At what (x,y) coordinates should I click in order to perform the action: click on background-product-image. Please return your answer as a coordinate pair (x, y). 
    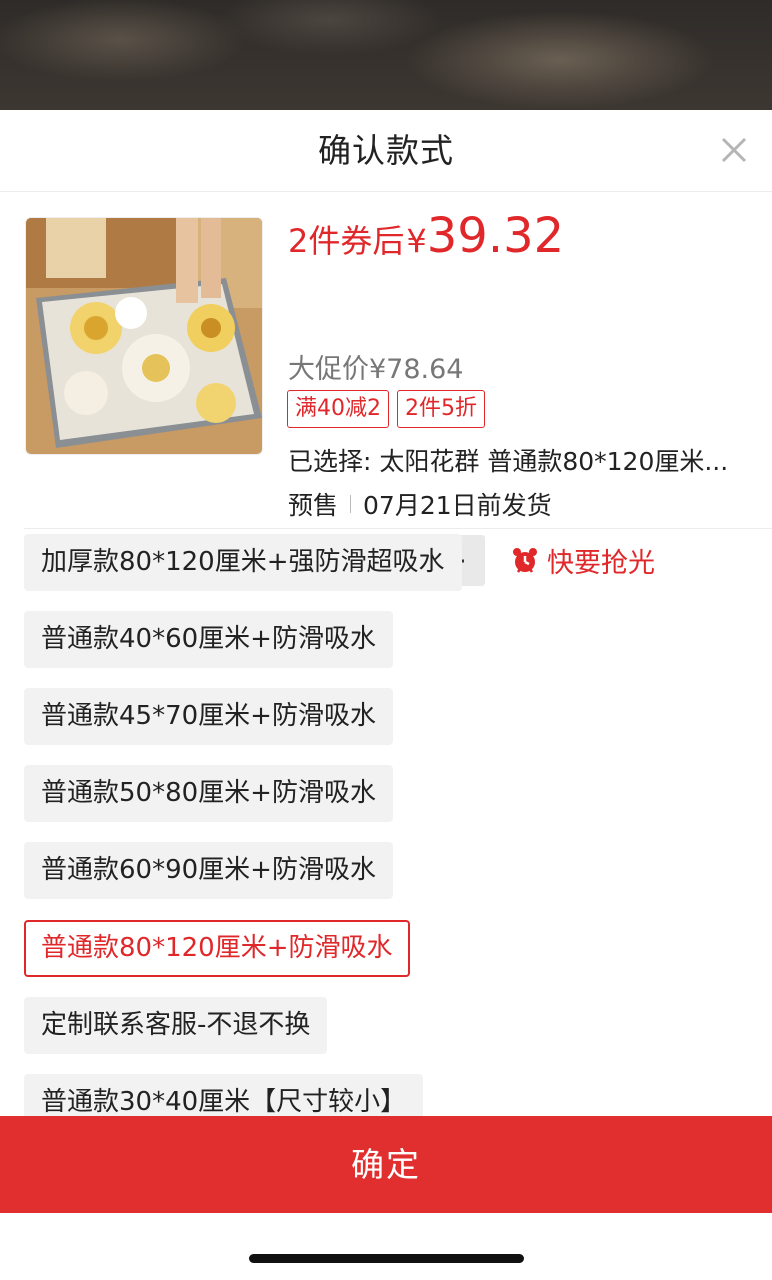
    Looking at the image, I should click on (386, 55).